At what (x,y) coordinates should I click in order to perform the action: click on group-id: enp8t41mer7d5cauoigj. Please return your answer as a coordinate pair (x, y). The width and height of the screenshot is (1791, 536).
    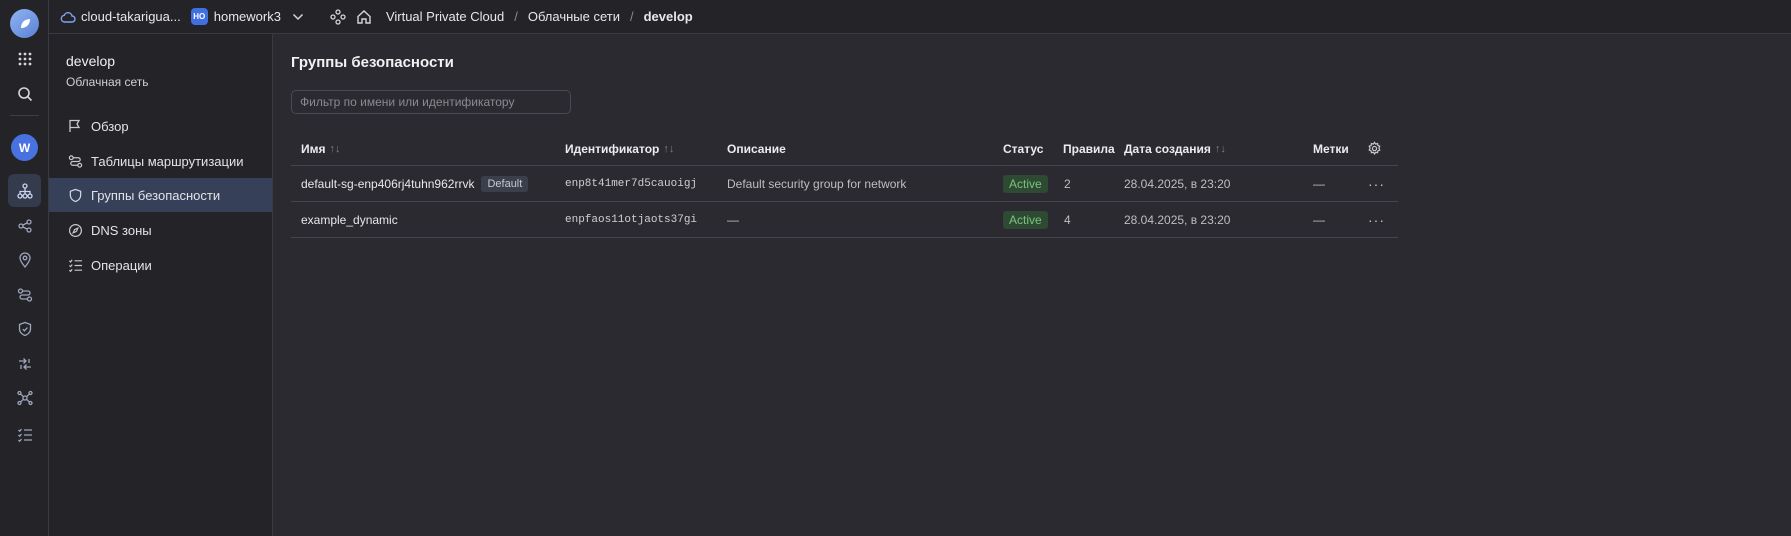
    Looking at the image, I should click on (631, 183).